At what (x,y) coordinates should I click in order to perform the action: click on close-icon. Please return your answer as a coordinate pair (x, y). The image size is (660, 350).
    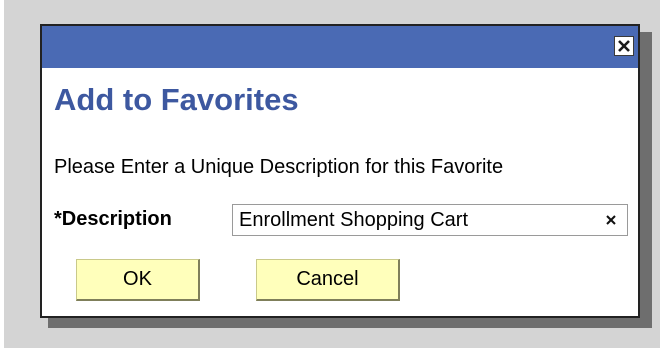
    Looking at the image, I should click on (624, 46).